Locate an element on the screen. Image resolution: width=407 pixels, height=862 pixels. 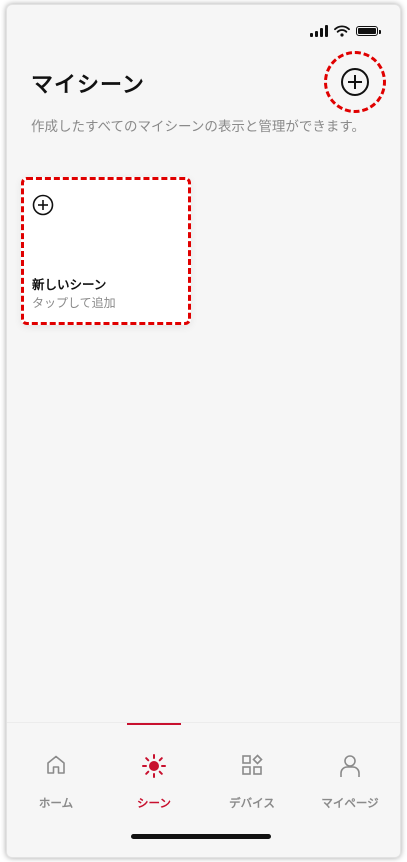
new-scene-card: 新しいシーン タップして追加 is located at coordinates (106, 251).